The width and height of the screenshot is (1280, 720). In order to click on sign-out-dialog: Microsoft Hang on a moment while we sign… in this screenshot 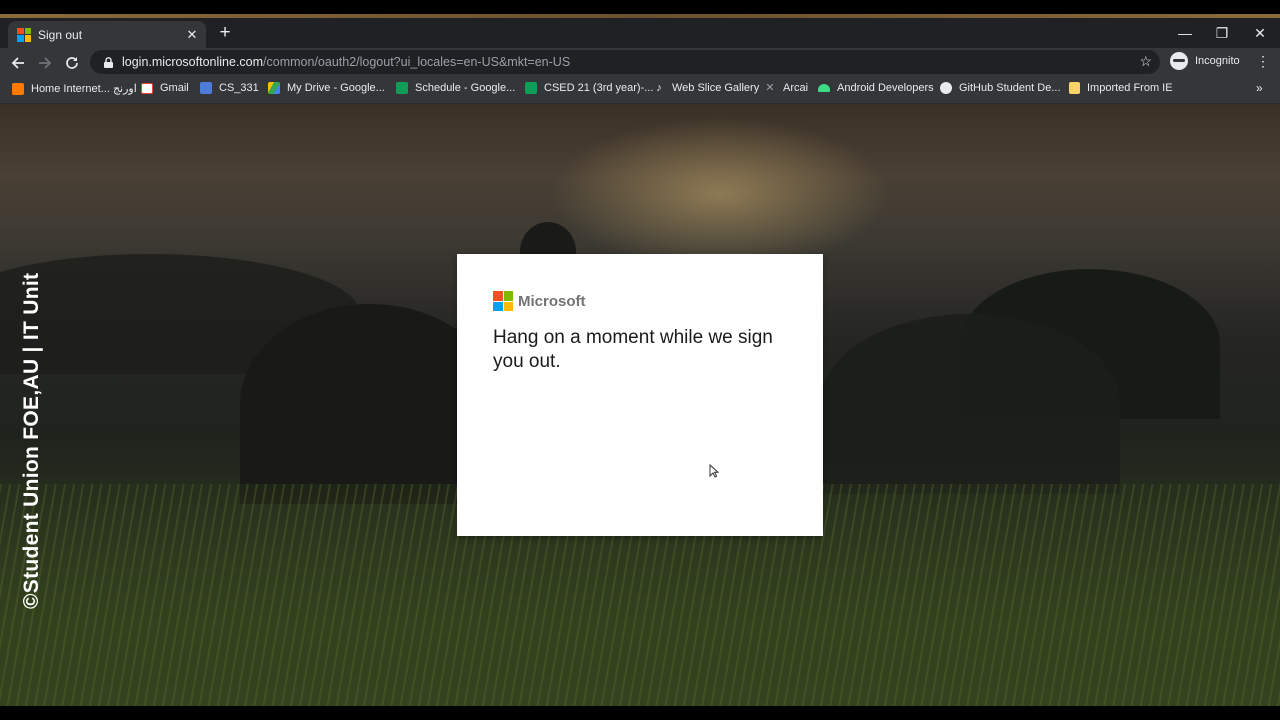, I will do `click(640, 395)`.